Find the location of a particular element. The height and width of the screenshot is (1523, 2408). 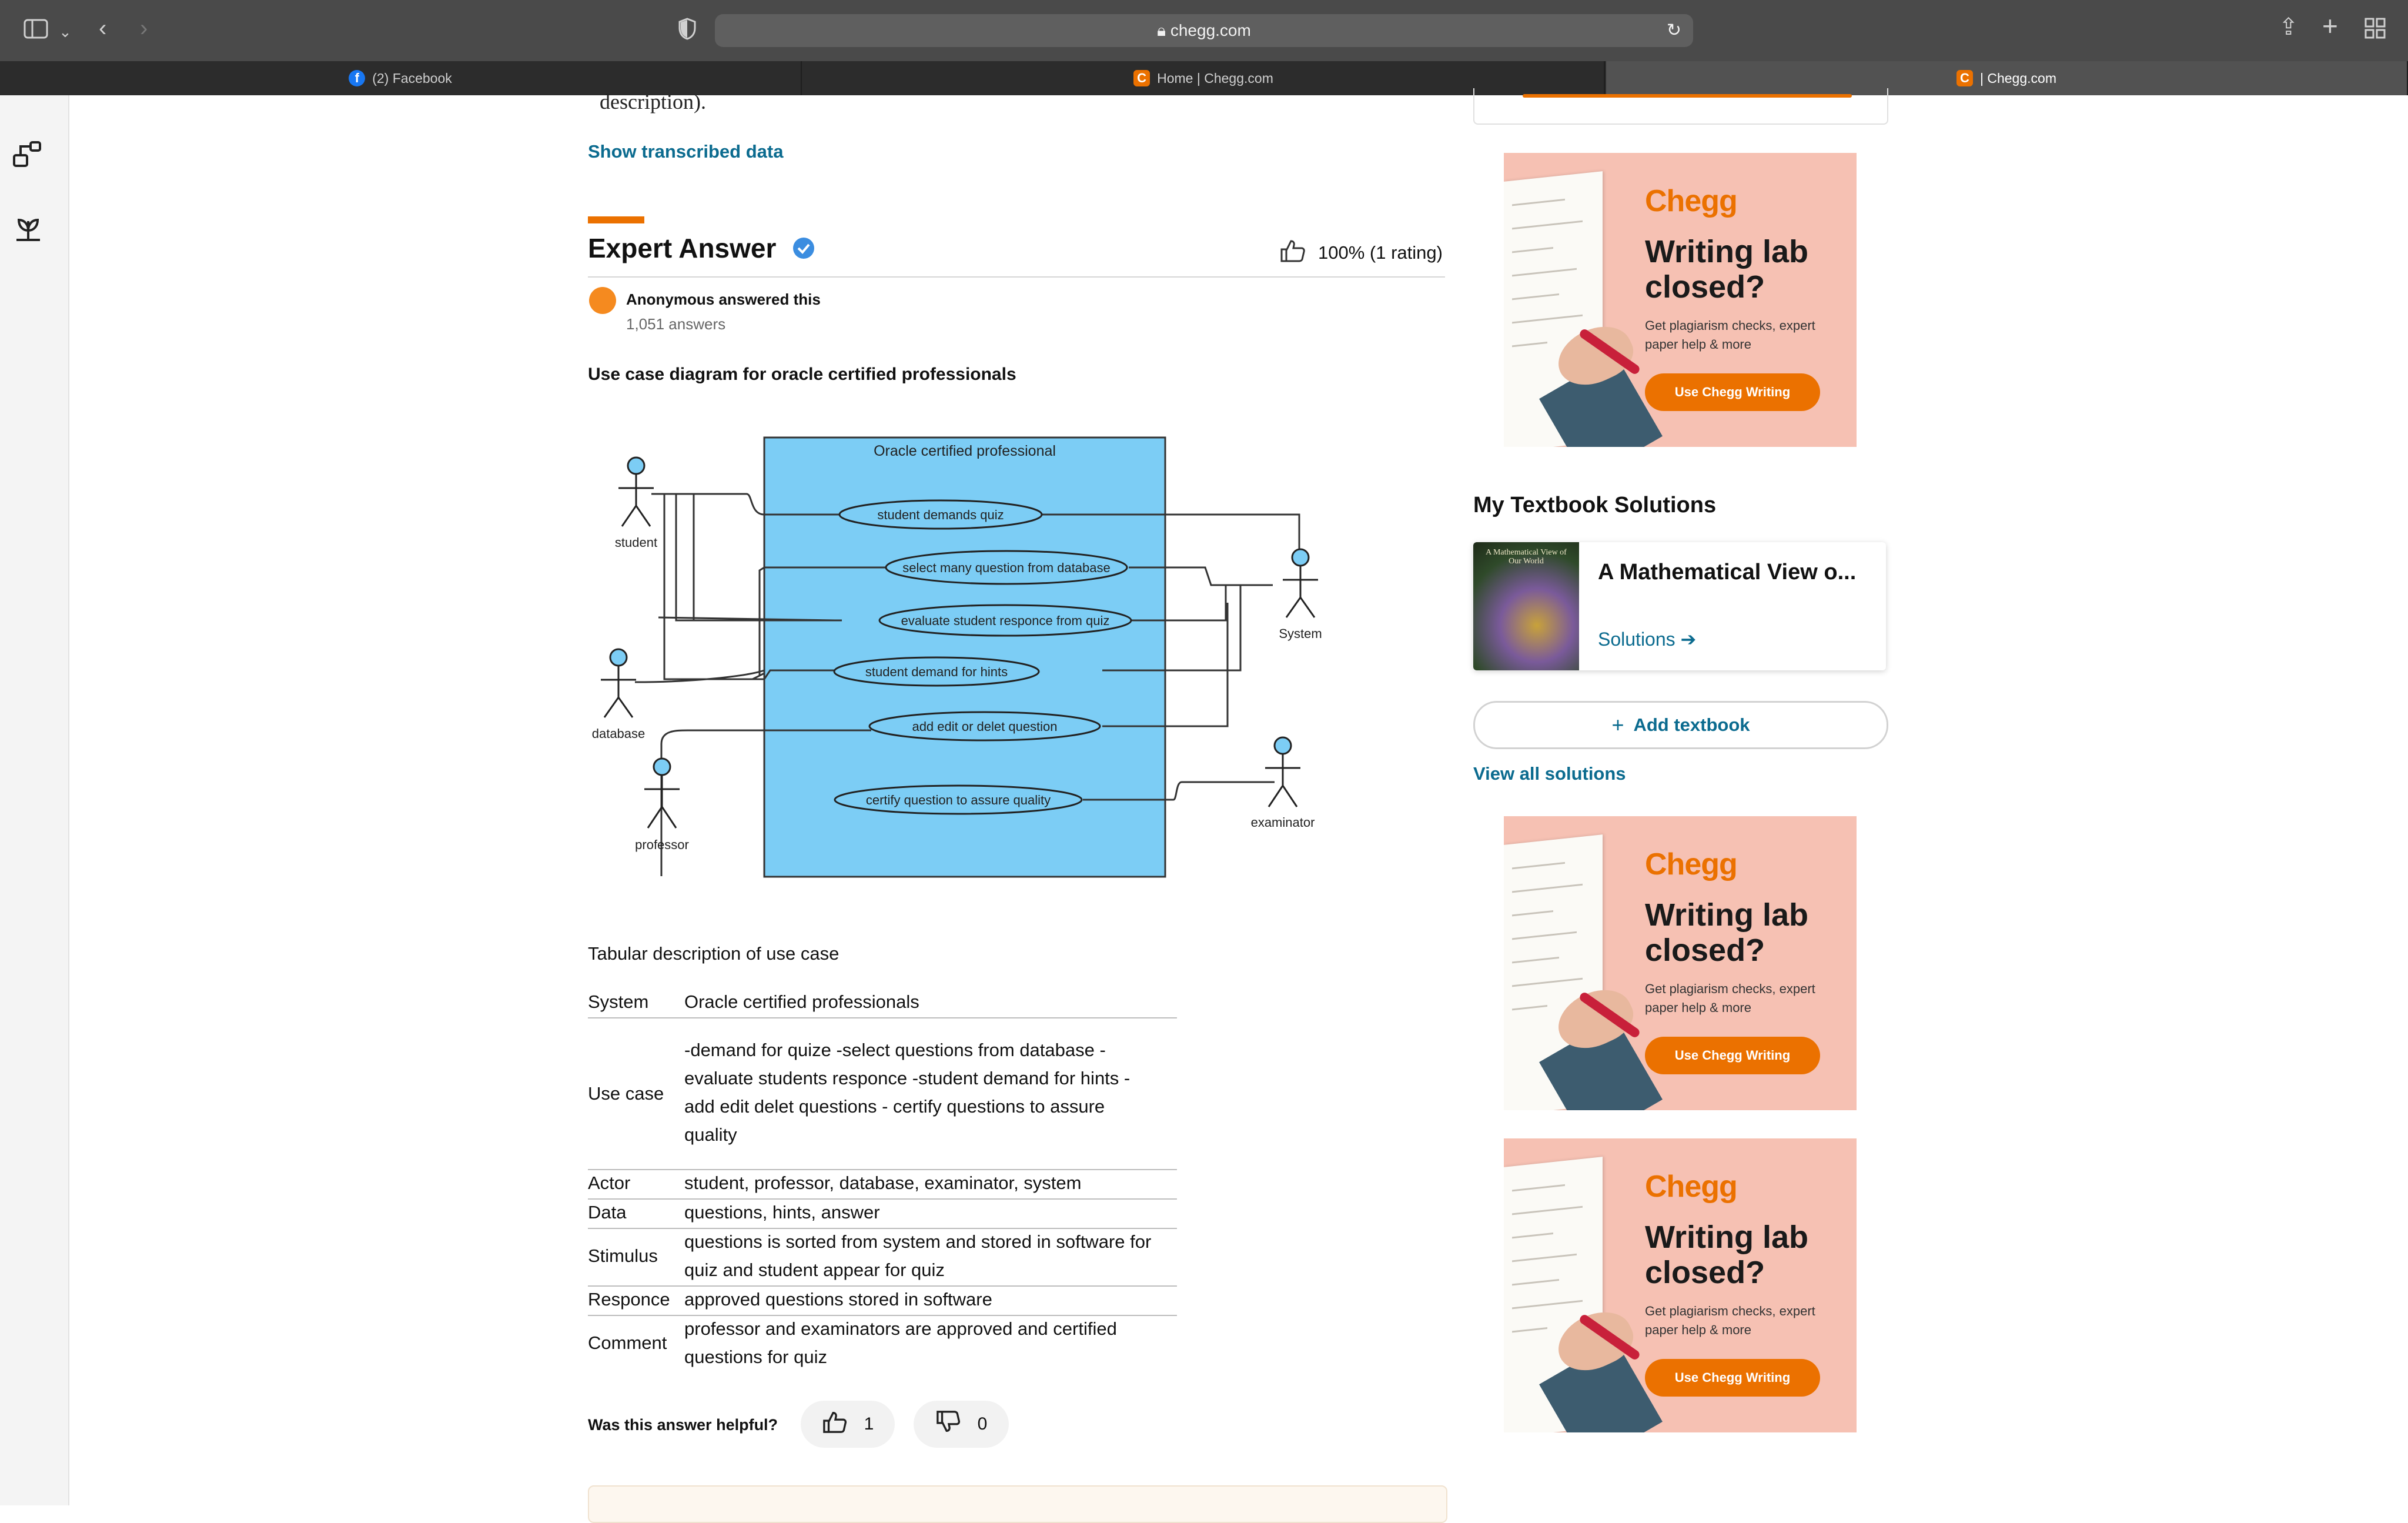

plus-icon: + is located at coordinates (1617, 725).